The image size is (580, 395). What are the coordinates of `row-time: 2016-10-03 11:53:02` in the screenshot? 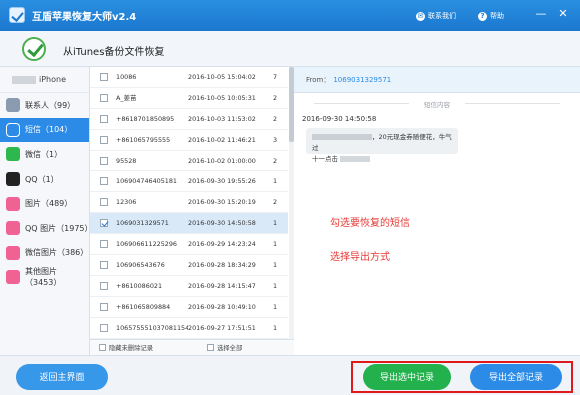 It's located at (222, 118).